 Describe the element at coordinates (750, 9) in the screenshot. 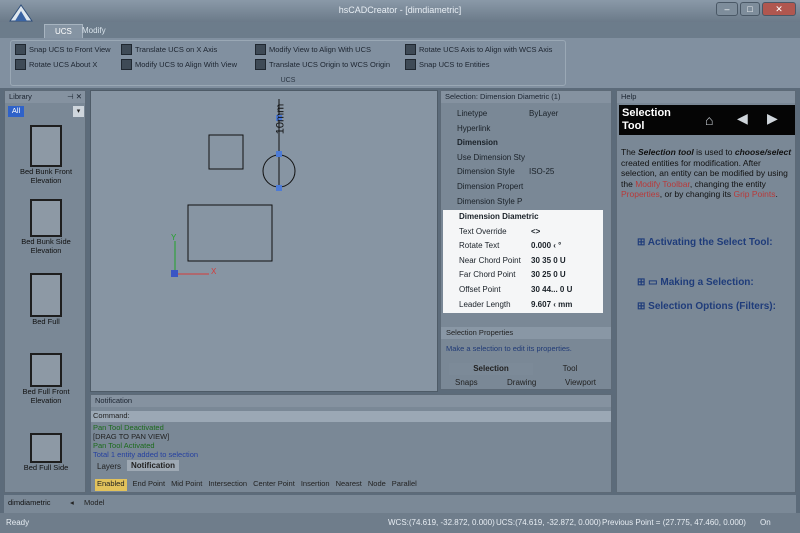

I see `maximize-button: □` at that location.